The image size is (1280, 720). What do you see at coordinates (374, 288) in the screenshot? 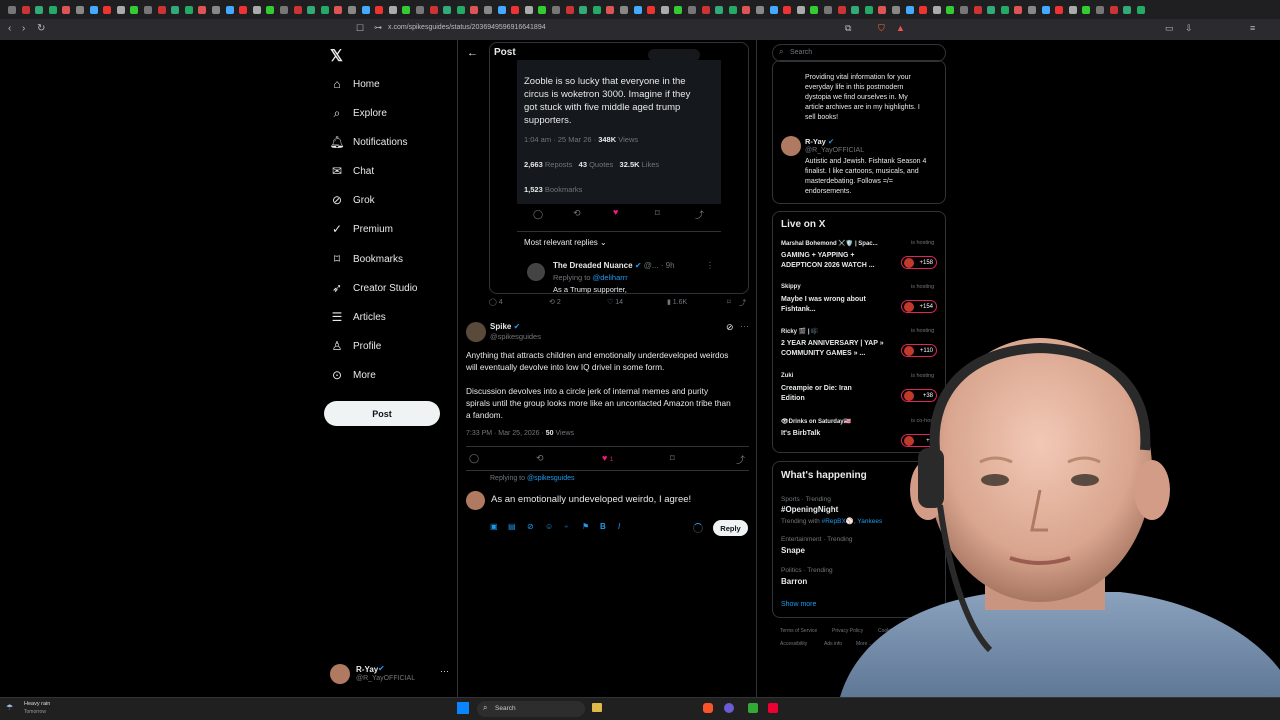
I see `nav-creator-studio: ➶ Creator Studio` at bounding box center [374, 288].